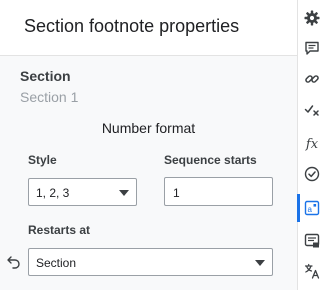 This screenshot has width=326, height=290. What do you see at coordinates (176, 193) in the screenshot?
I see `sequence-starts-value: 1` at bounding box center [176, 193].